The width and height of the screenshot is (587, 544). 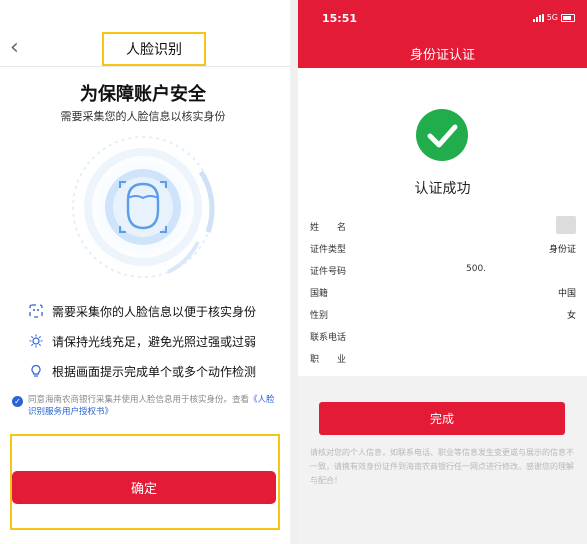 What do you see at coordinates (562, 250) in the screenshot?
I see `info-value: 身份证` at bounding box center [562, 250].